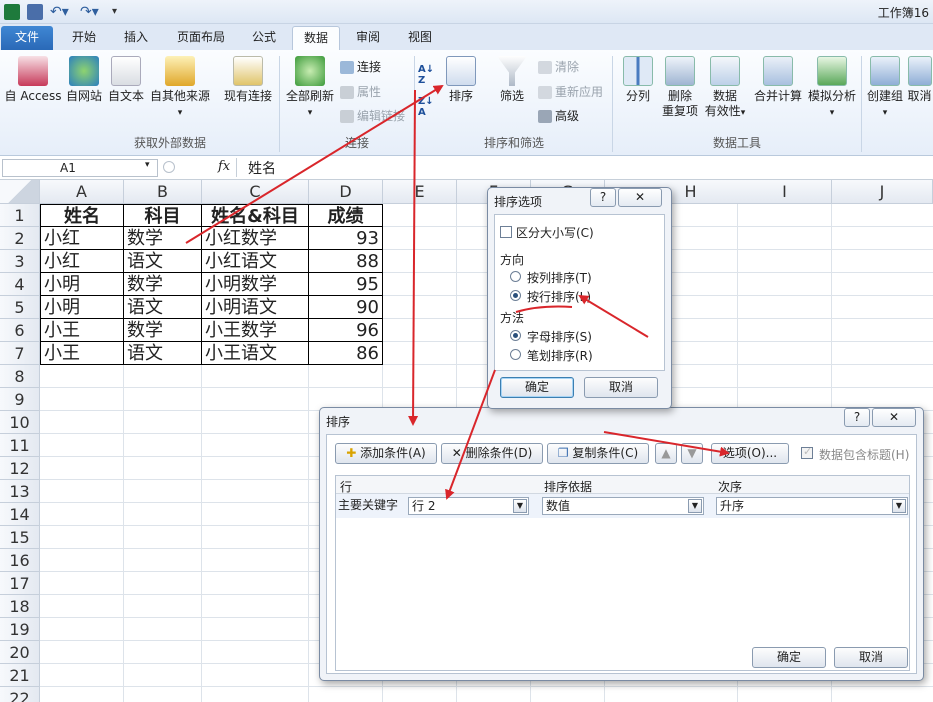 This screenshot has height=702, width=933. What do you see at coordinates (126, 80) in the screenshot?
I see `from-text-button: 自文本` at bounding box center [126, 80].